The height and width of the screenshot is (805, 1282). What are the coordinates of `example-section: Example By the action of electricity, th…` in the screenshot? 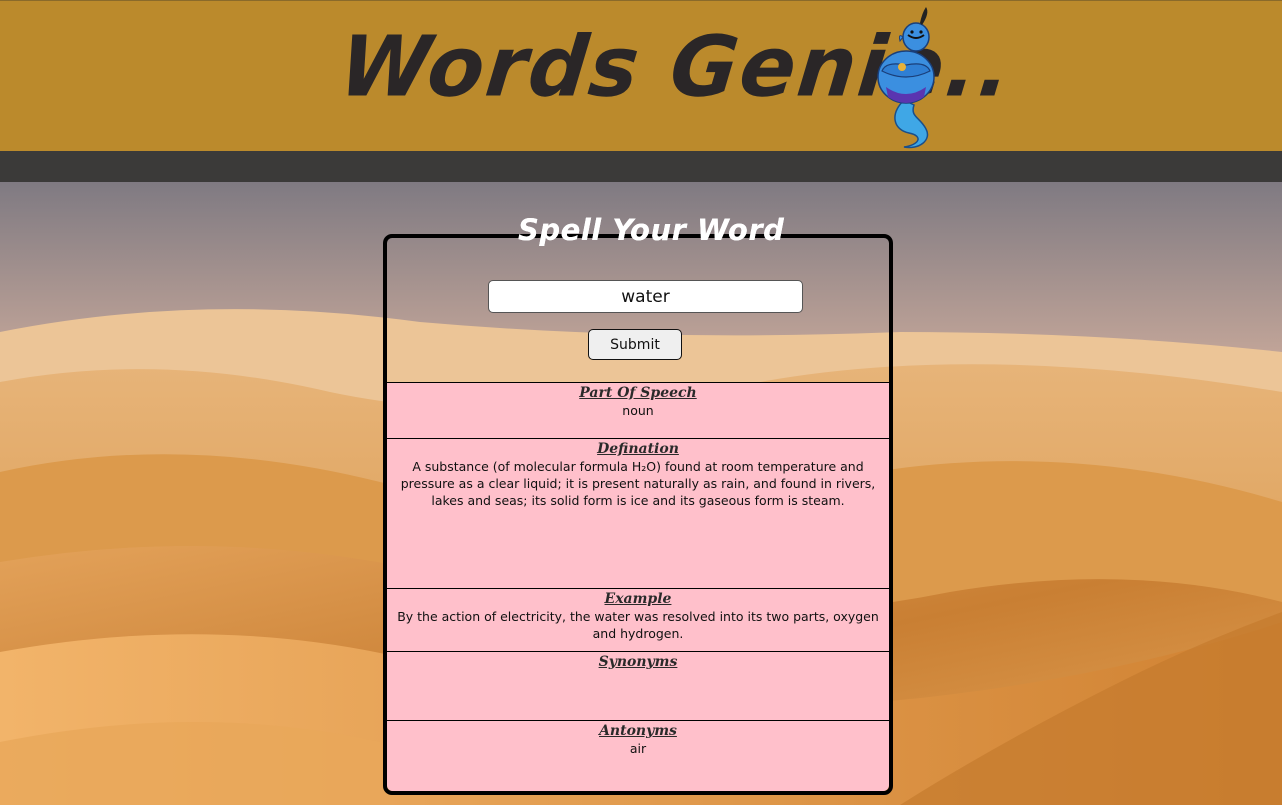 It's located at (638, 619).